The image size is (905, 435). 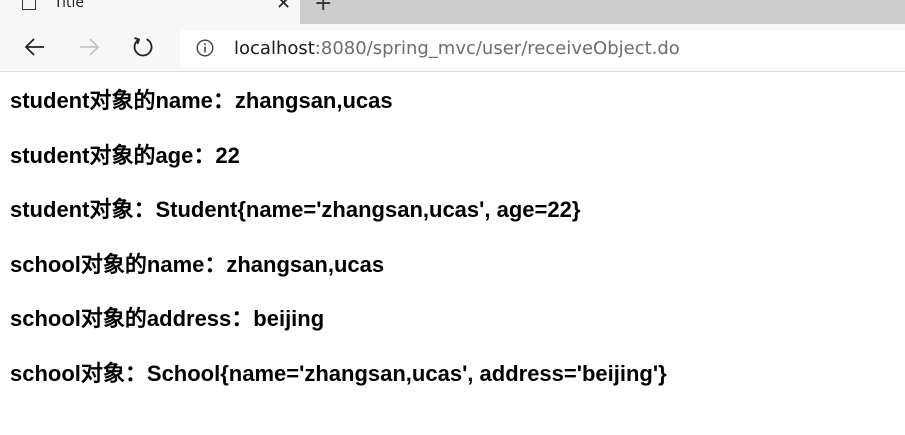 I want to click on refresh-icon, so click(x=143, y=47).